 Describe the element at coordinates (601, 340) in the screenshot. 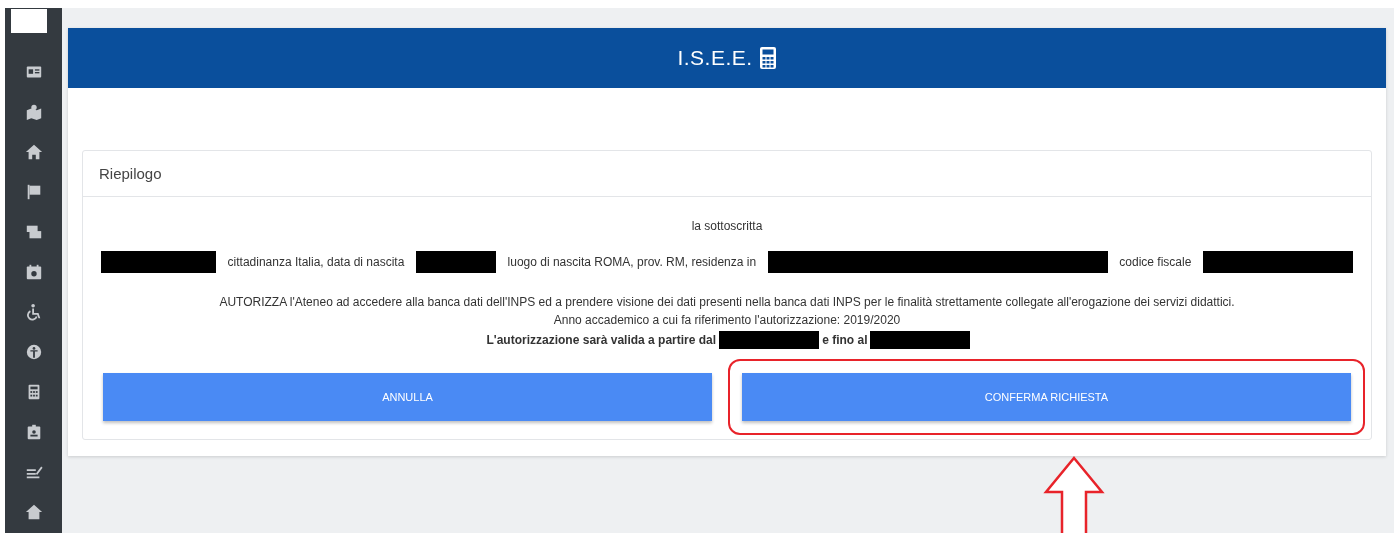

I see `detail-text: L'autorizzazione sarà valida a partire dal` at that location.